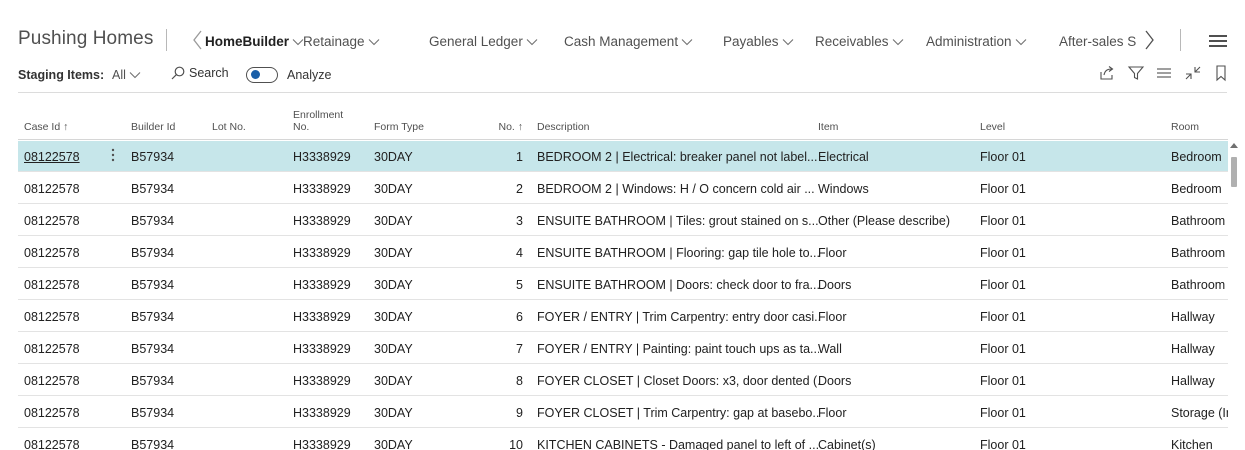 This screenshot has height=450, width=1245. Describe the element at coordinates (516, 444) in the screenshot. I see `cell-no: 10` at that location.